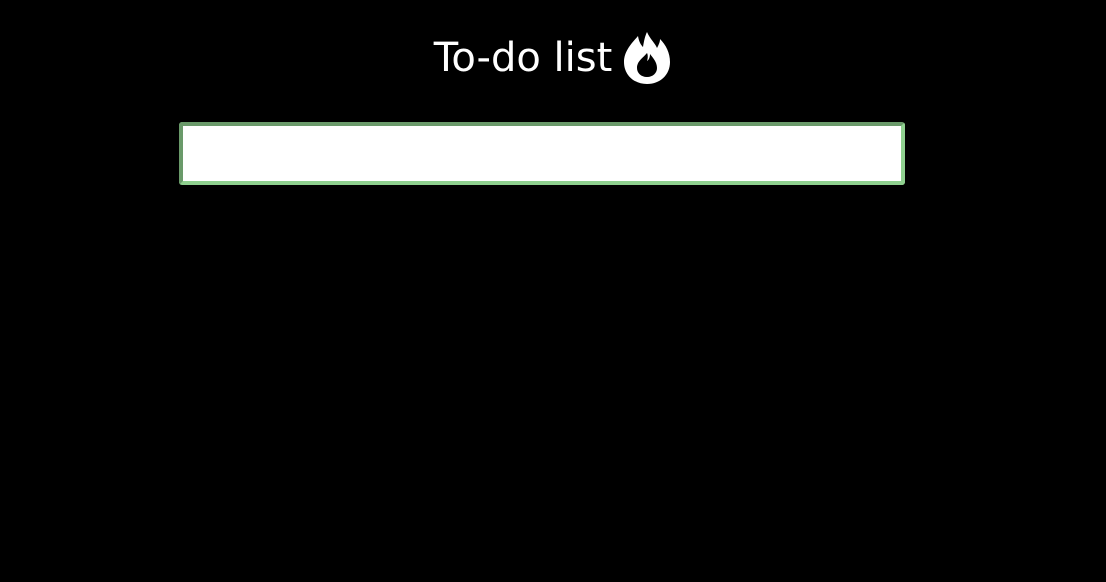 Image resolution: width=1106 pixels, height=582 pixels. Describe the element at coordinates (523, 58) in the screenshot. I see `page-title: To-do list` at that location.